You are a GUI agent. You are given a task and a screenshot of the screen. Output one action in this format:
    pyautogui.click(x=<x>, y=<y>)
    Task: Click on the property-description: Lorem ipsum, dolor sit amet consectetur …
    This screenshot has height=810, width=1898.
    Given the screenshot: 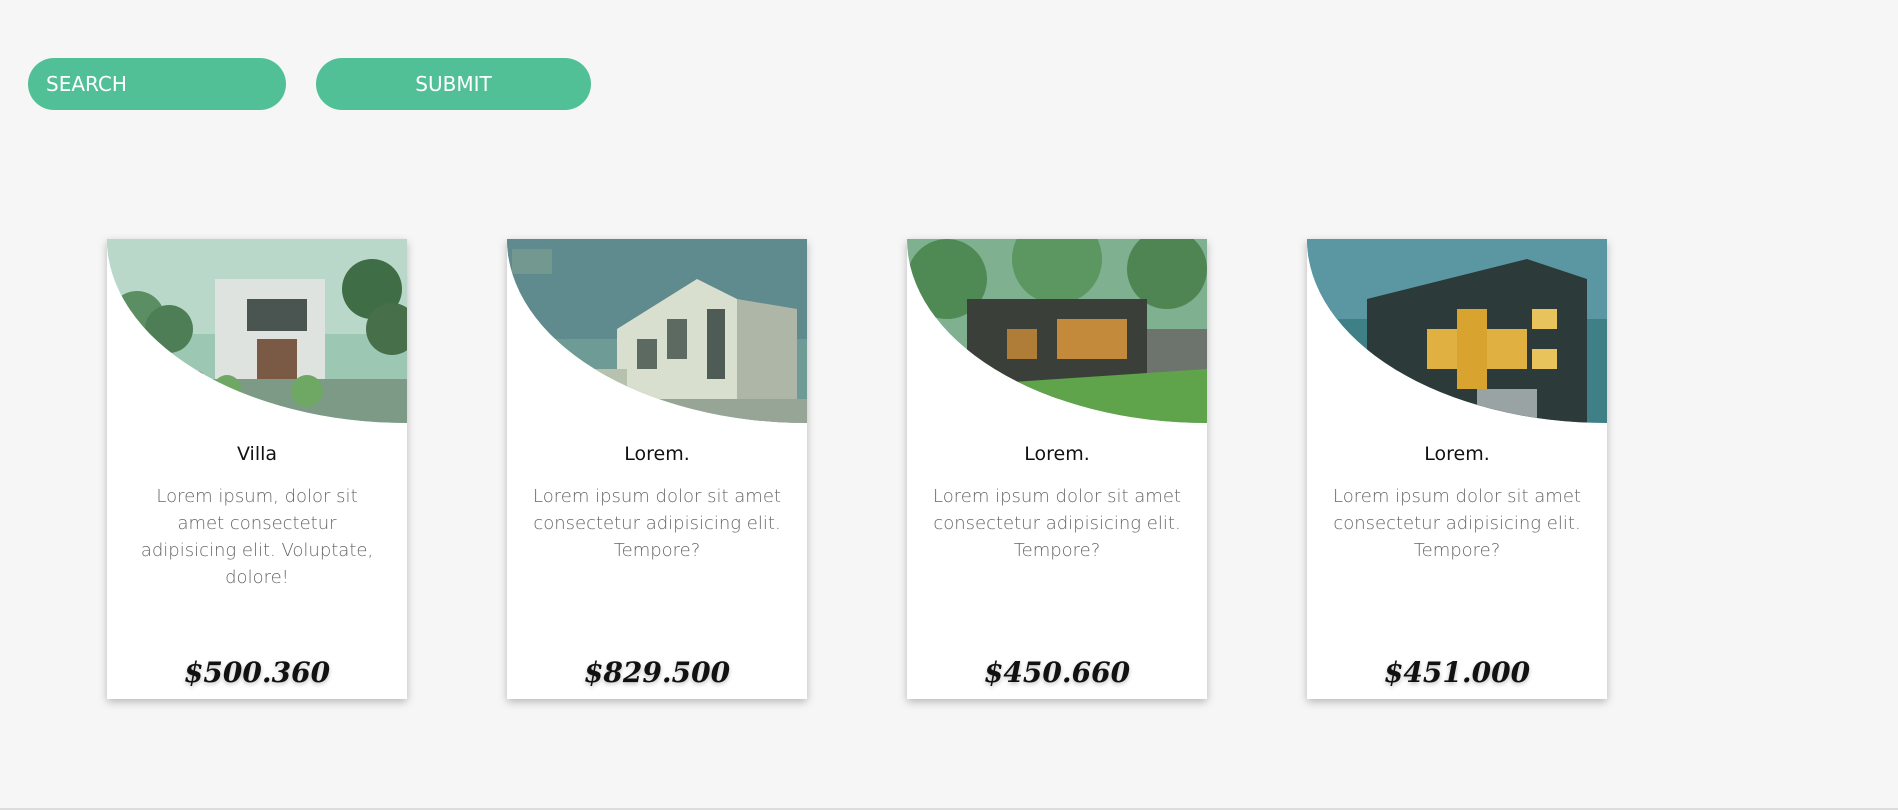 What is the action you would take?
    pyautogui.click(x=257, y=537)
    